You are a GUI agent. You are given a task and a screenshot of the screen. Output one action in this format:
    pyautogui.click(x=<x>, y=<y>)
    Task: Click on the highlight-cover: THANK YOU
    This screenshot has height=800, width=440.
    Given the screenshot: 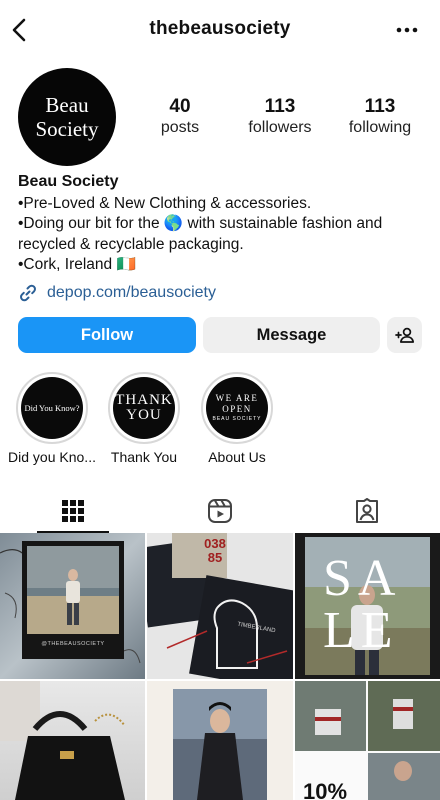 What is the action you would take?
    pyautogui.click(x=144, y=408)
    